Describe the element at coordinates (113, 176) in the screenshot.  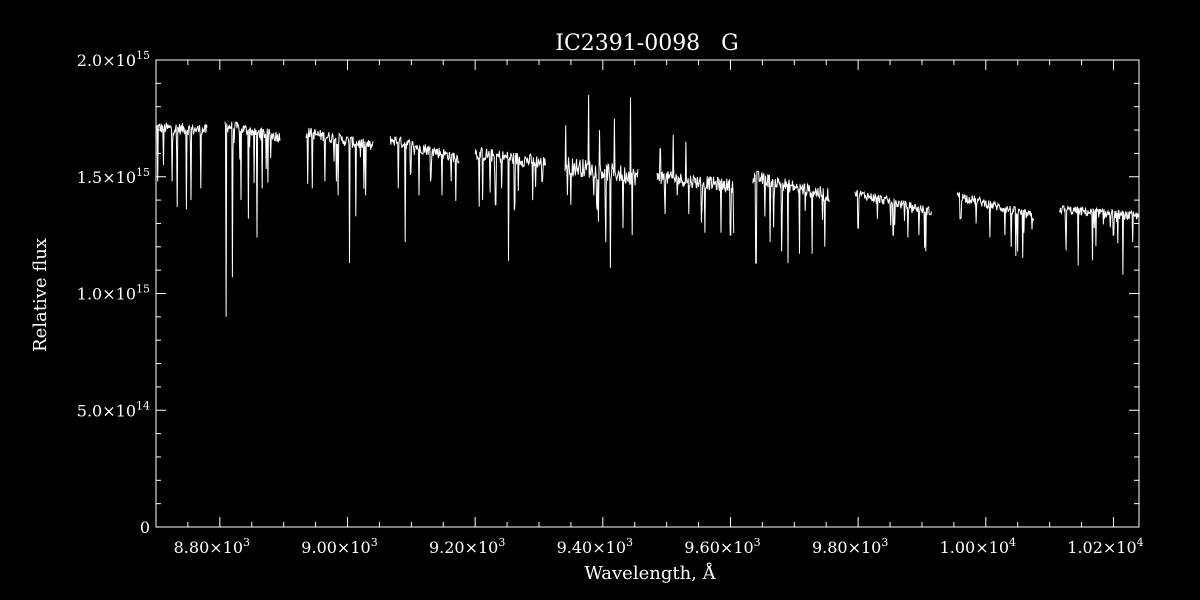
I see `y-tick-label: 1.5×1015` at that location.